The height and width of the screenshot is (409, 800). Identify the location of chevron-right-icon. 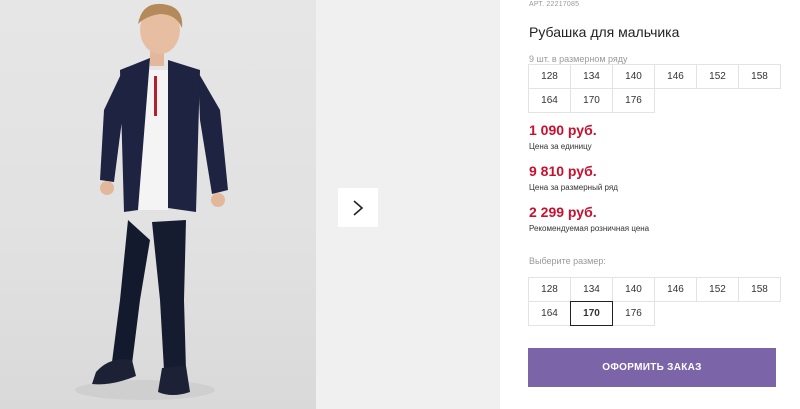
(358, 207).